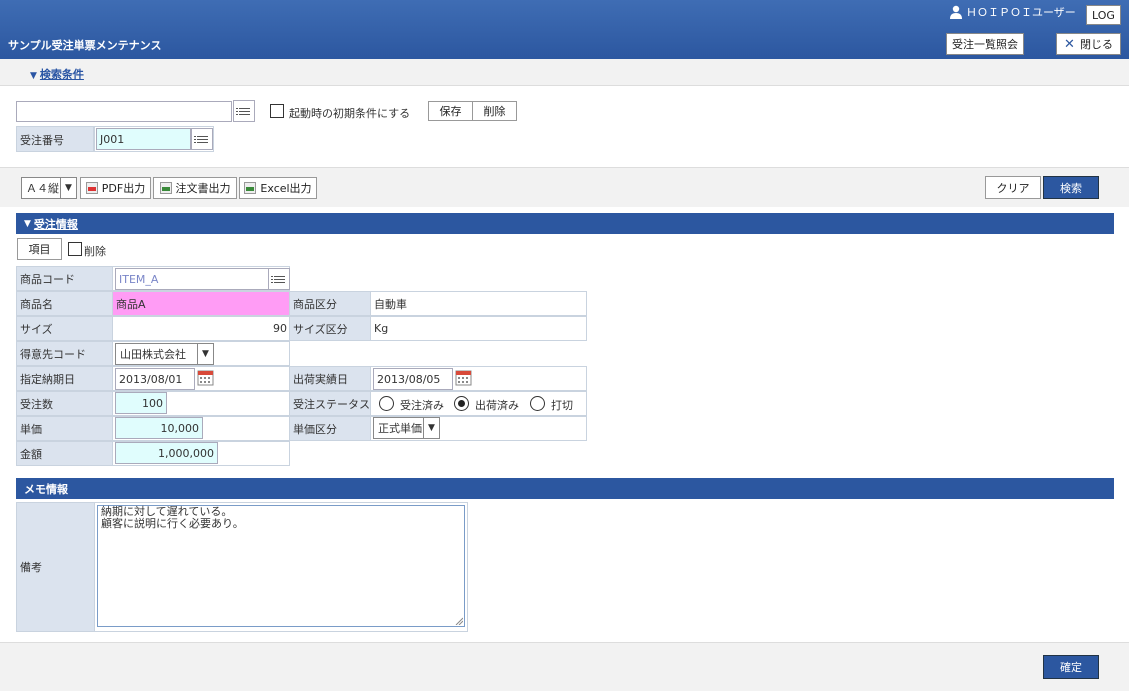 The image size is (1129, 691). What do you see at coordinates (42, 188) in the screenshot?
I see `paper-size-value: Ａ４縦` at bounding box center [42, 188].